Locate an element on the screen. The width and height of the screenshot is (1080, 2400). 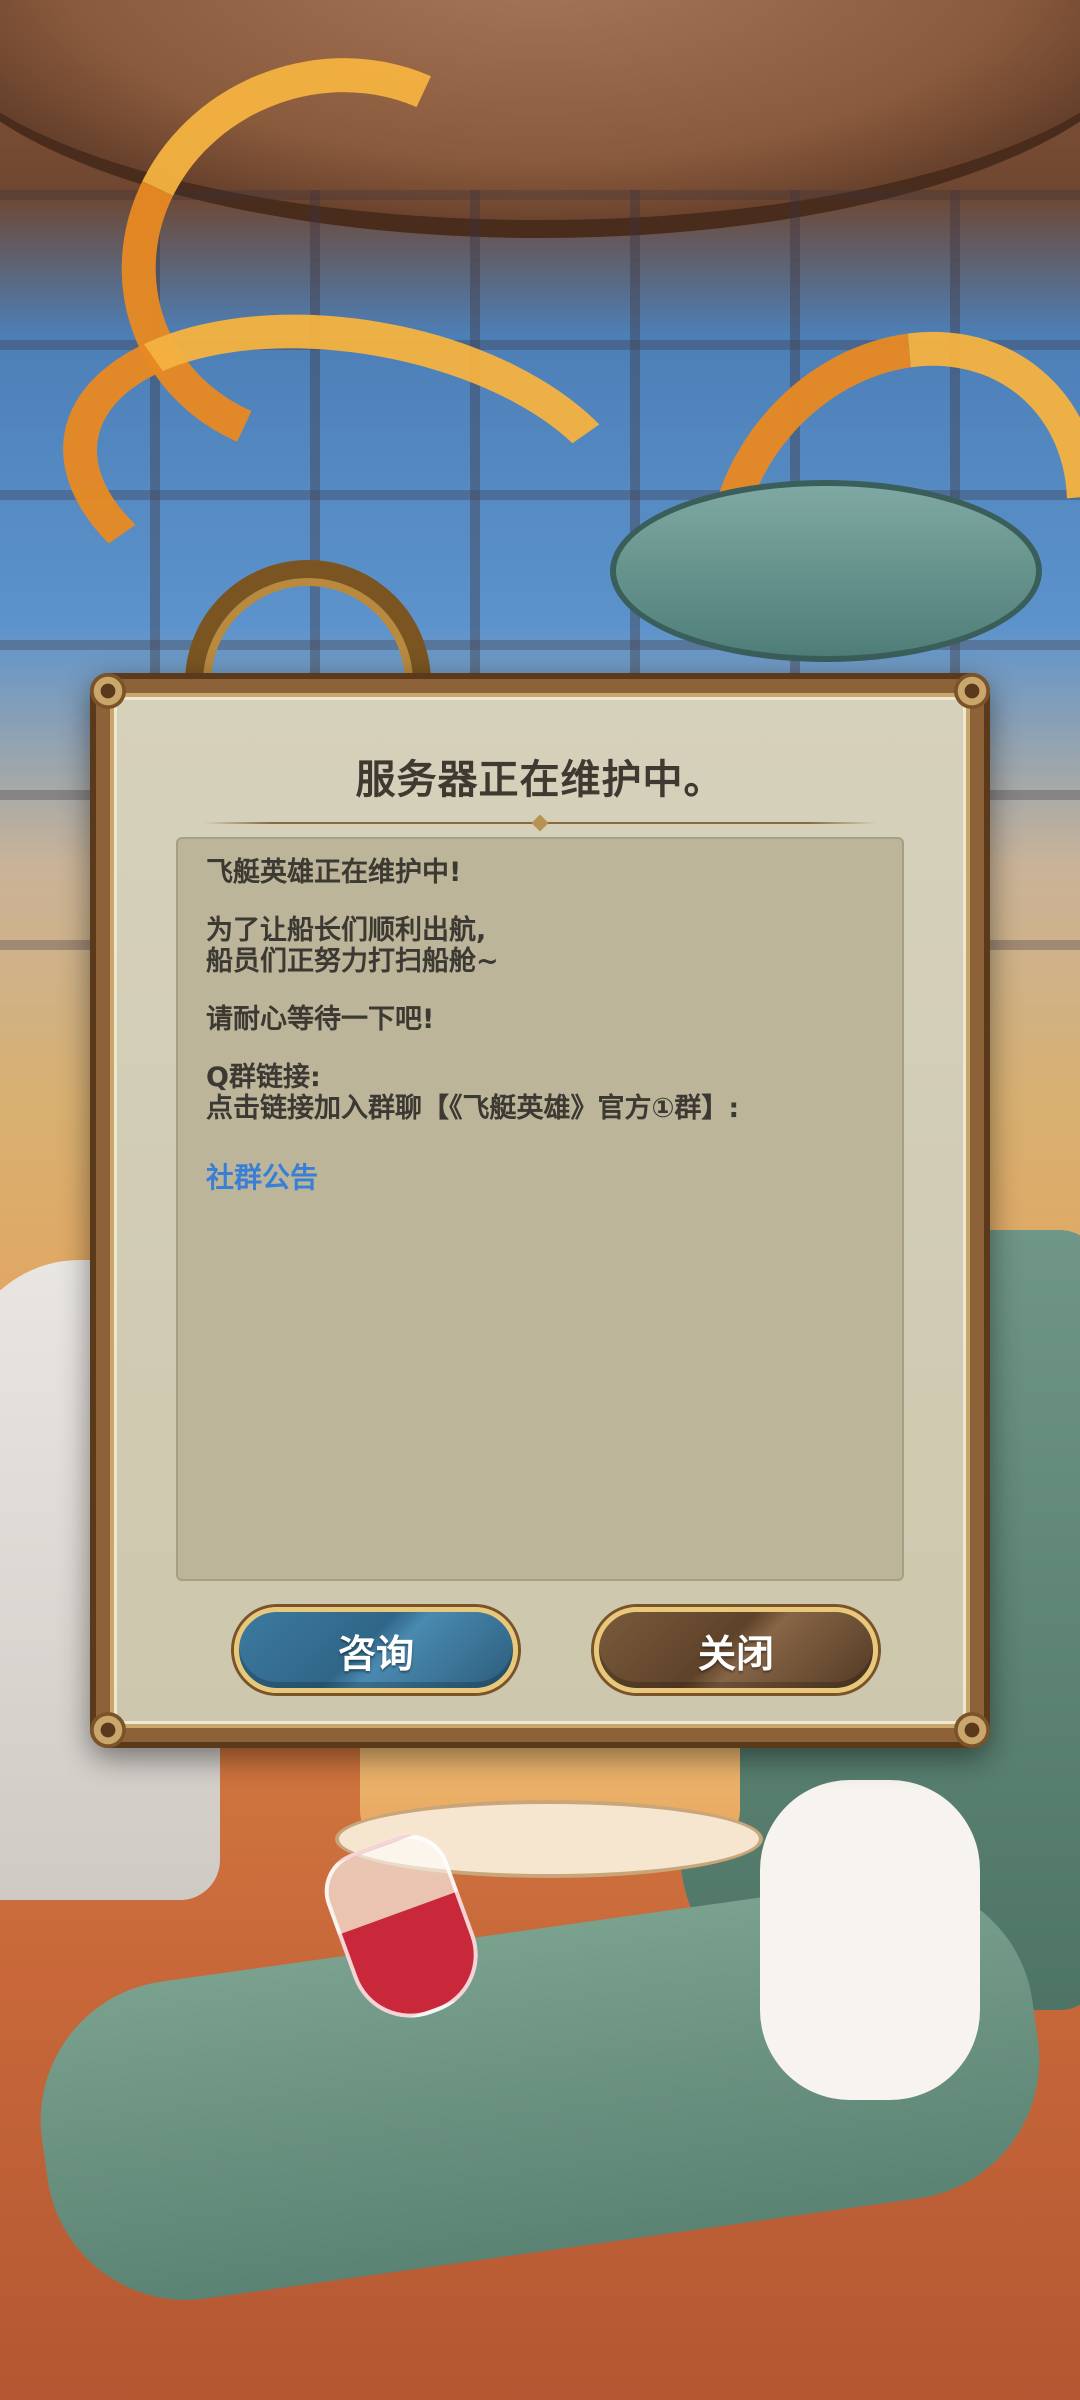
background-airship is located at coordinates (826, 571).